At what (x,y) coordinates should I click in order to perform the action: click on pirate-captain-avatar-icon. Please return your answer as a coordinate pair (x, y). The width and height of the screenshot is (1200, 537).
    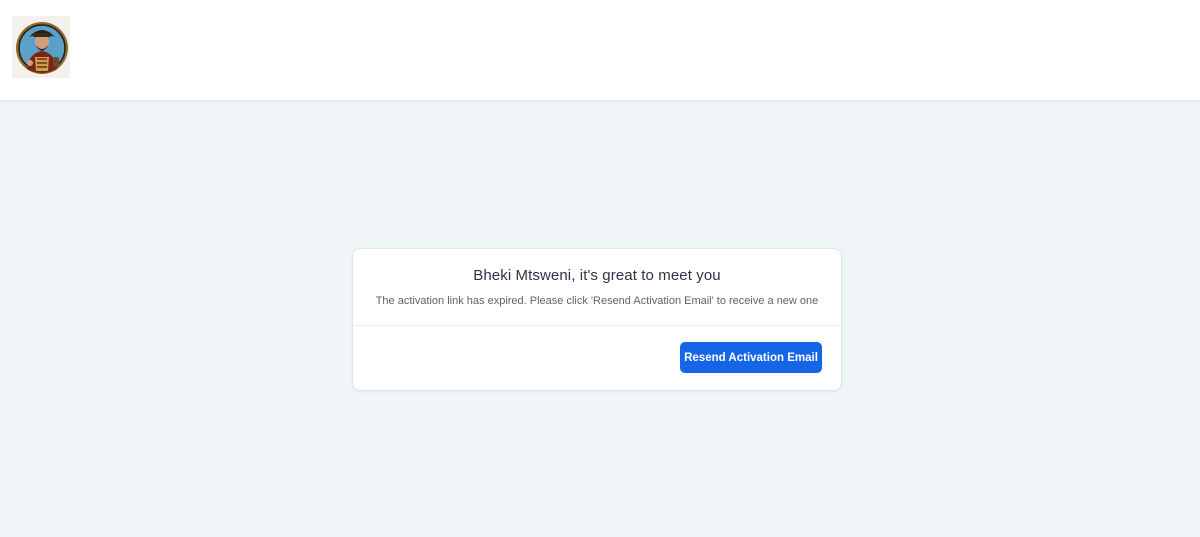
    Looking at the image, I should click on (42, 48).